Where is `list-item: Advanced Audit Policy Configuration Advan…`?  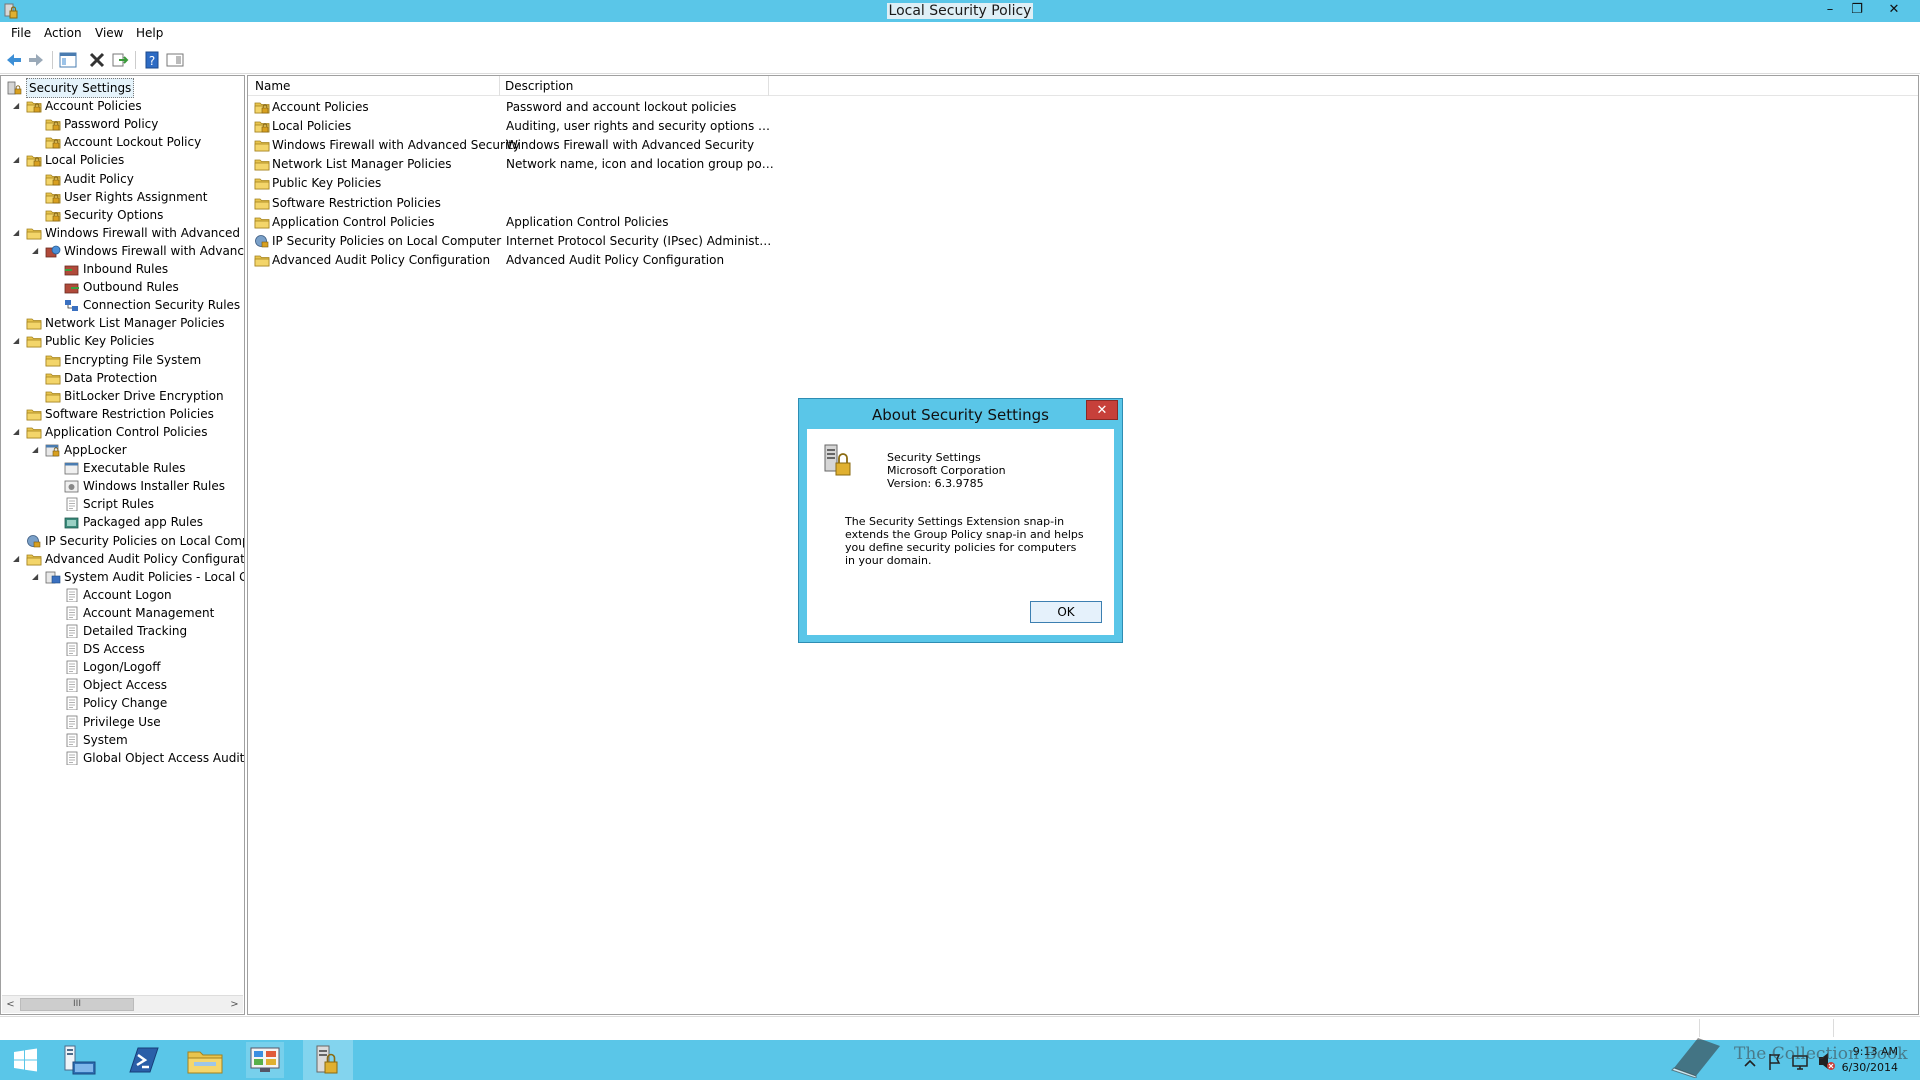 list-item: Advanced Audit Policy Configuration Advan… is located at coordinates (1083, 260).